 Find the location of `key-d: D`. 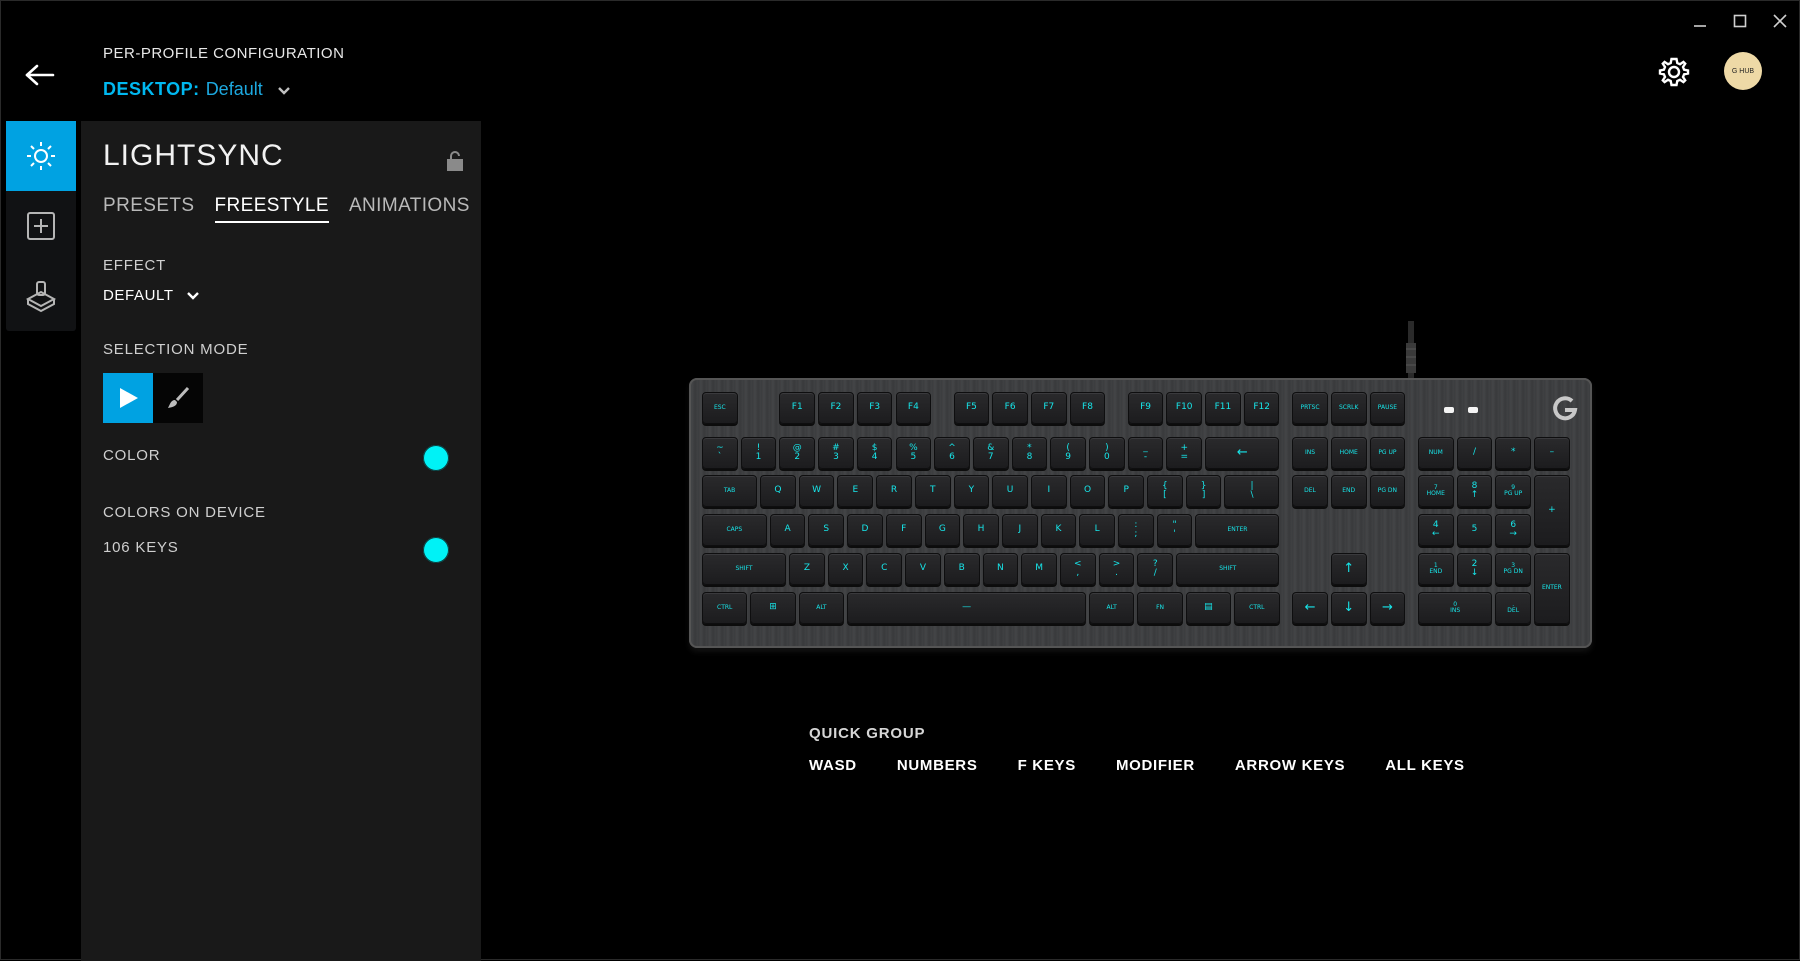

key-d: D is located at coordinates (865, 530).